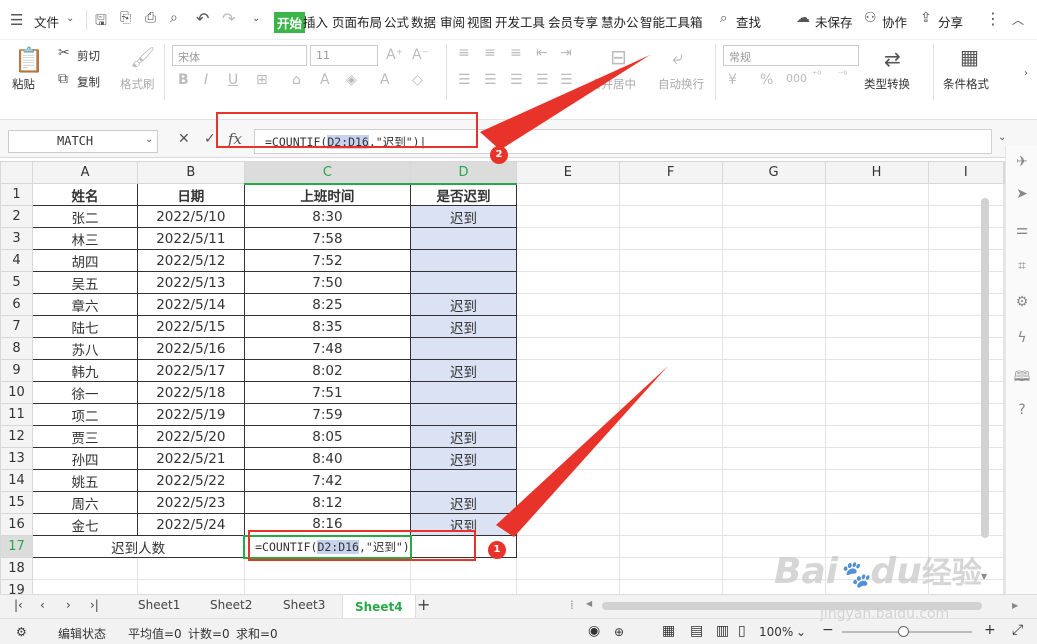 The height and width of the screenshot is (644, 1037). Describe the element at coordinates (85, 502) in the screenshot. I see `data-cell: 周六` at that location.